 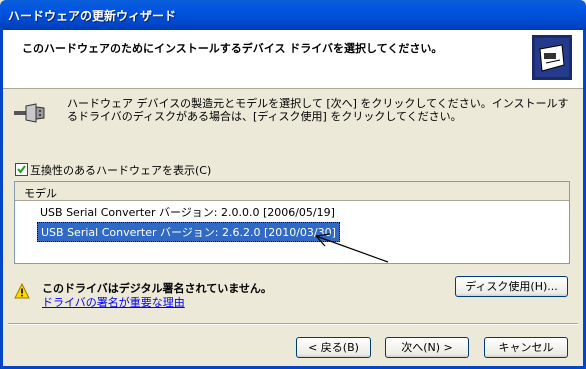 I want to click on checkmark-icon, so click(x=21, y=169).